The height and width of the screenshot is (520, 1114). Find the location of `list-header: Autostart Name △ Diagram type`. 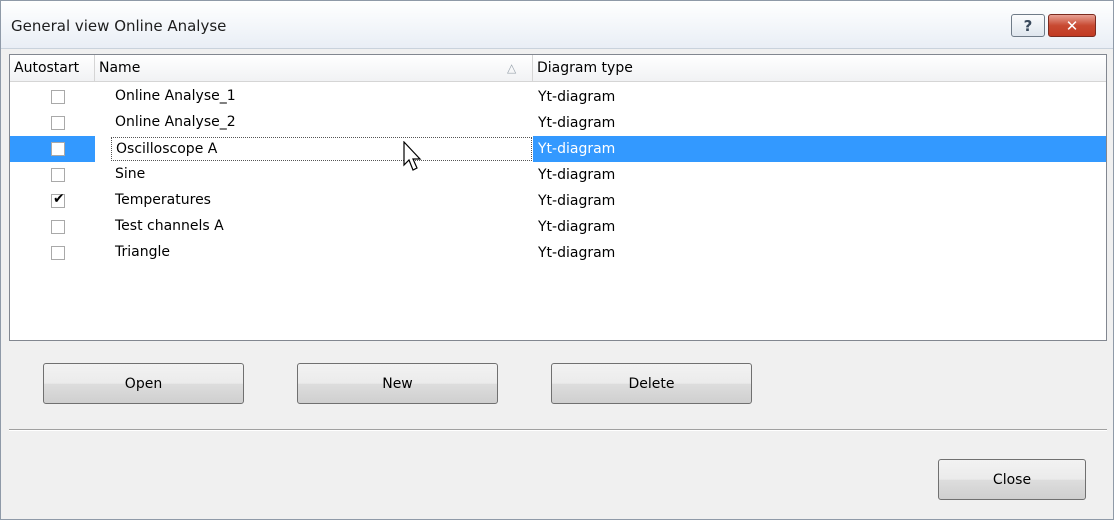

list-header: Autostart Name △ Diagram type is located at coordinates (558, 68).